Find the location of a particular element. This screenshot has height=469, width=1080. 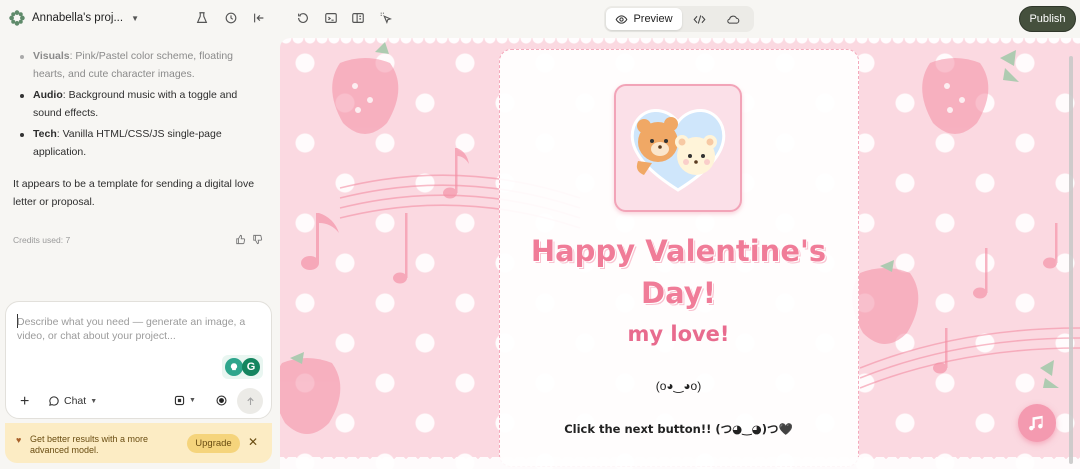

project-selector: Annabella's proj... ▼ is located at coordinates (73, 18).